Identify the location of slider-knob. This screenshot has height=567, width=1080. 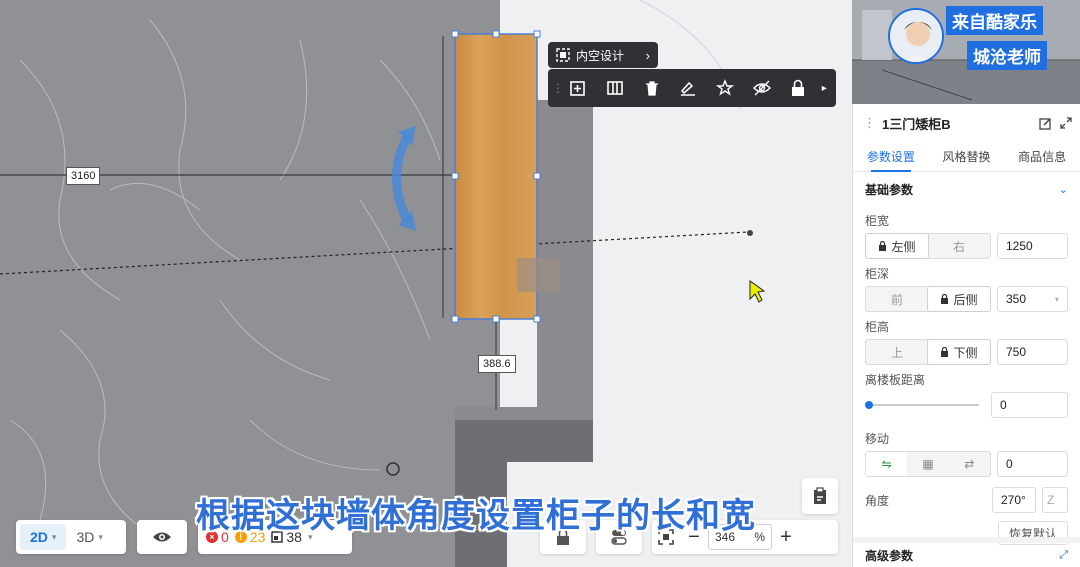
(869, 405).